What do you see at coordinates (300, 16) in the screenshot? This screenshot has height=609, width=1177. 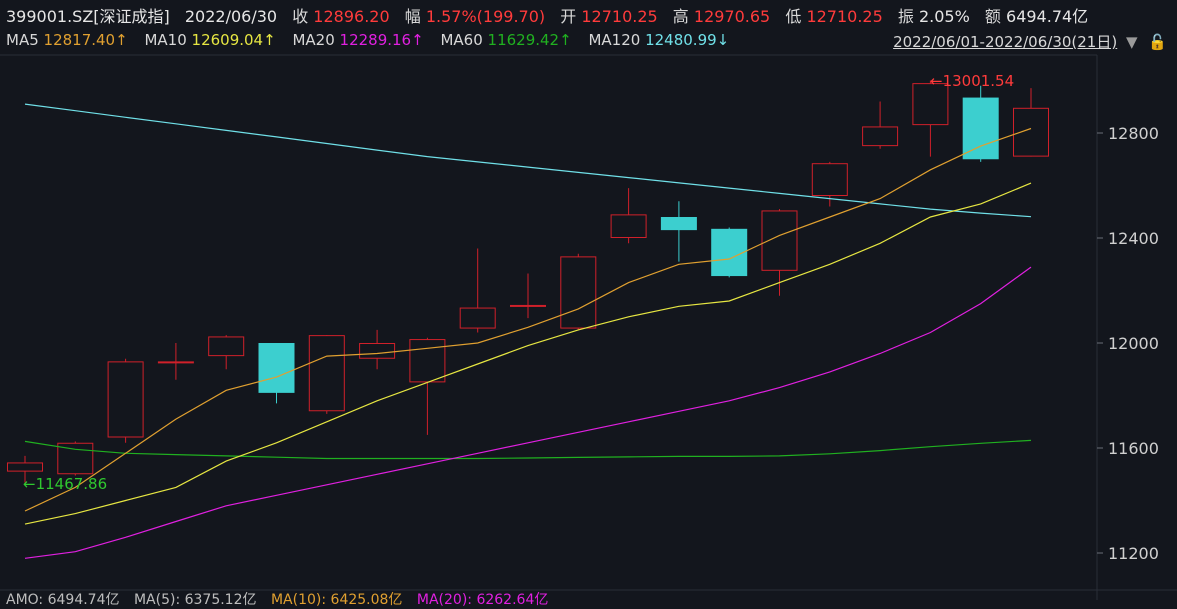 I see `close-label: 收` at bounding box center [300, 16].